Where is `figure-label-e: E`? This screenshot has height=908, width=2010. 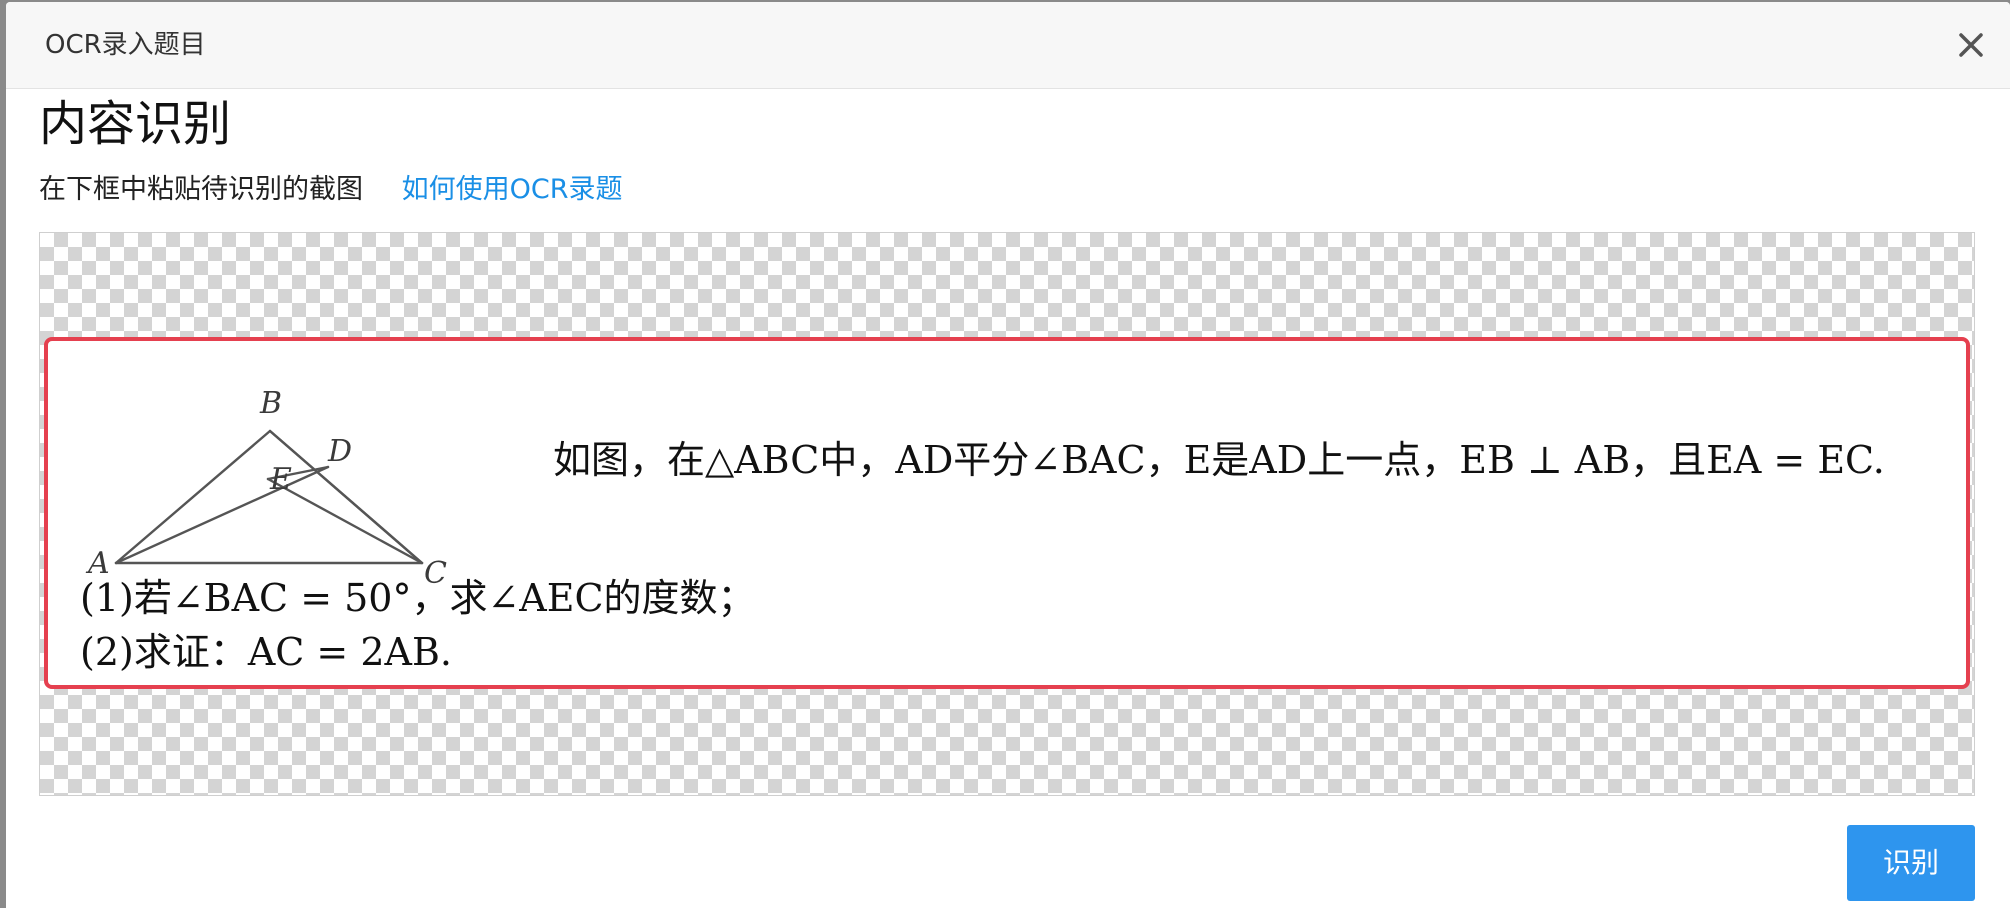 figure-label-e: E is located at coordinates (280, 479).